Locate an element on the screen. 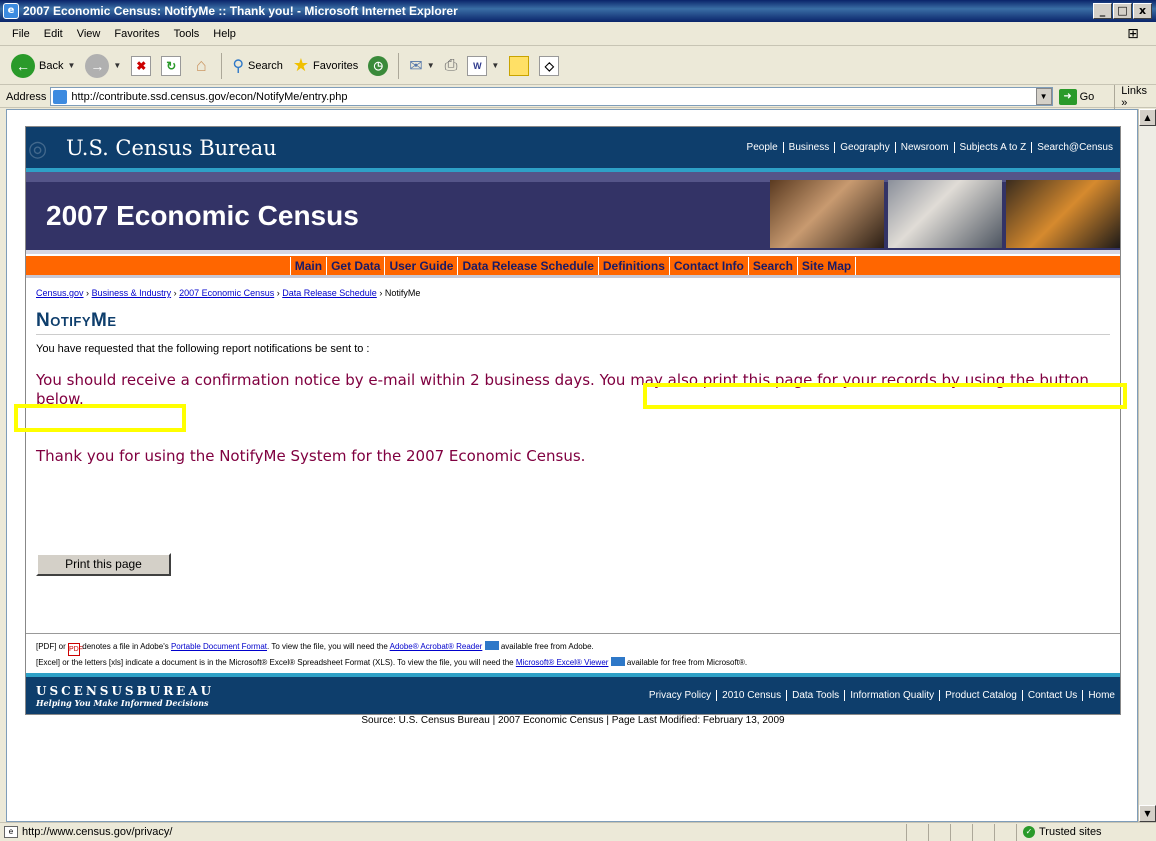 Image resolution: width=1156 pixels, height=841 pixels. menu-tools: Tools is located at coordinates (187, 34).